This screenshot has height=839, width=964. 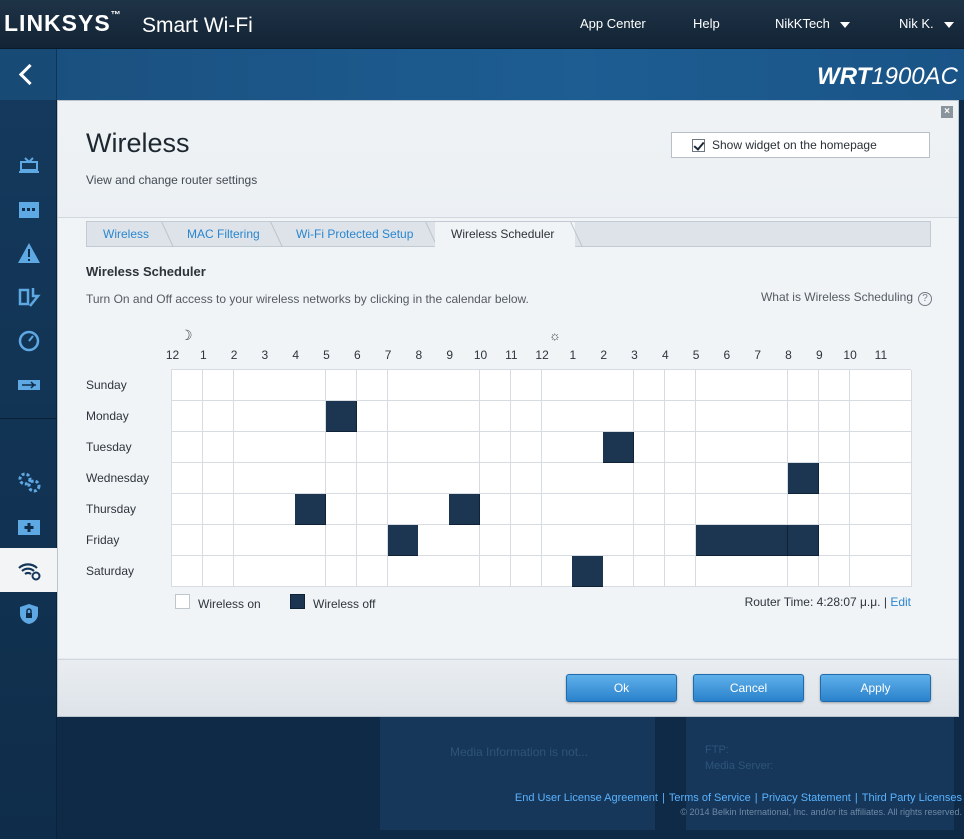 What do you see at coordinates (947, 112) in the screenshot?
I see `close-icon: ×` at bounding box center [947, 112].